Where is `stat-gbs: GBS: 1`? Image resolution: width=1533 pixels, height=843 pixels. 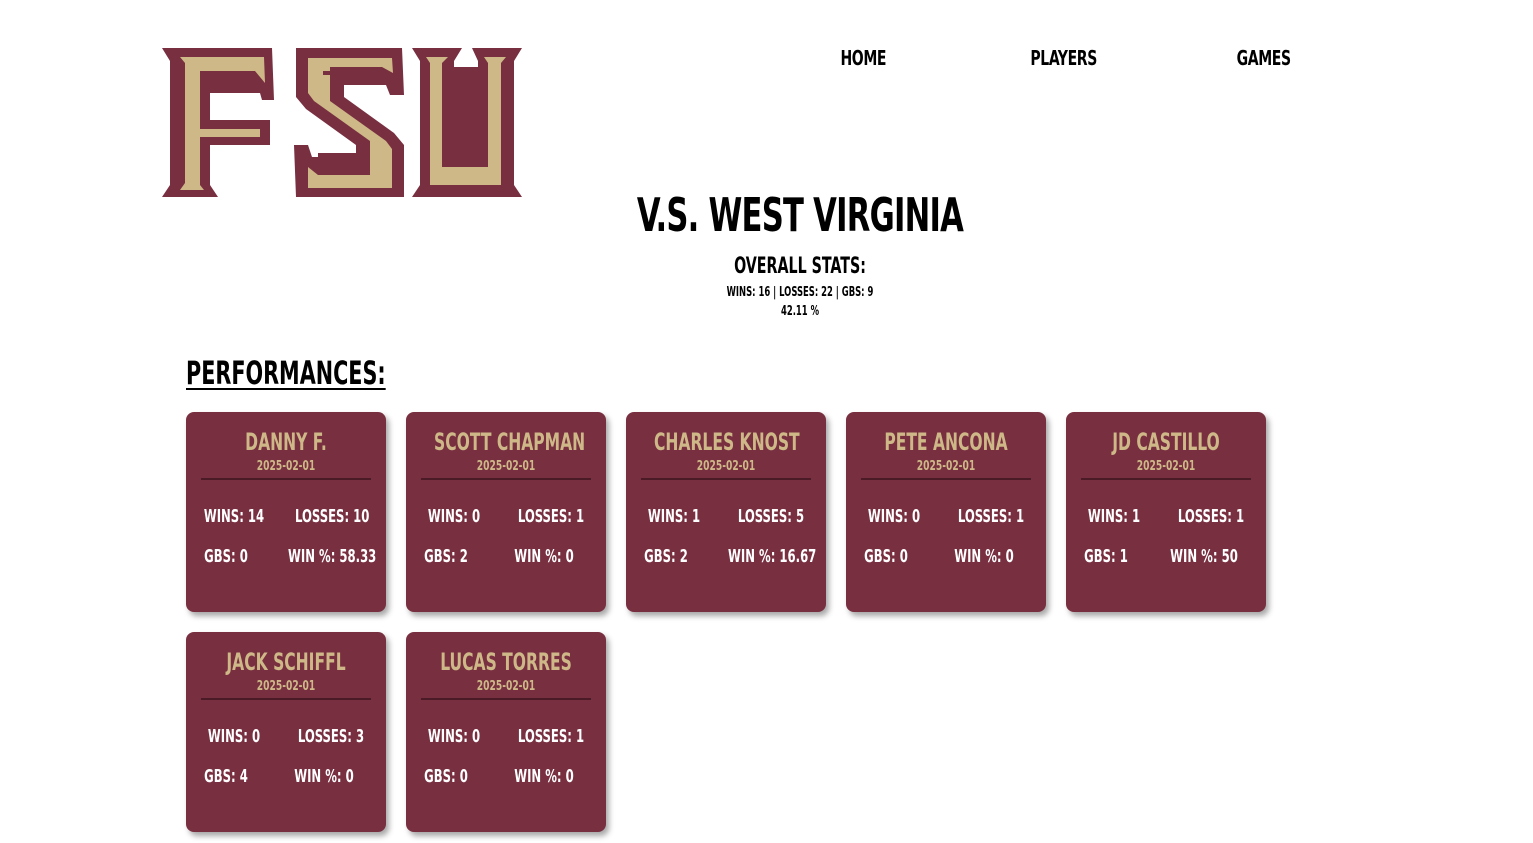
stat-gbs: GBS: 1 is located at coordinates (1106, 556).